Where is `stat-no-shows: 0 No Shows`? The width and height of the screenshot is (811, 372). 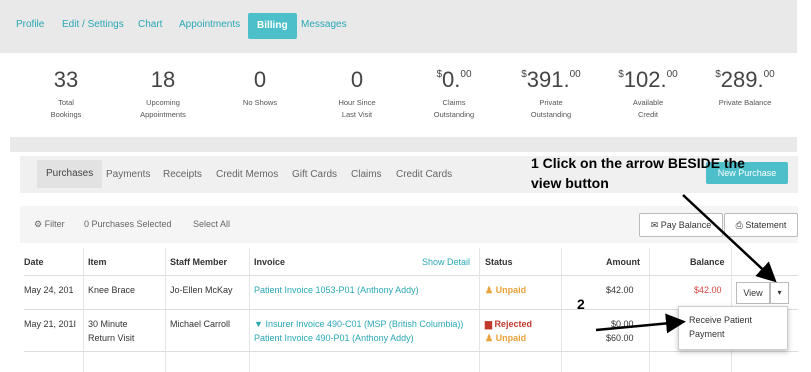 stat-no-shows: 0 No Shows is located at coordinates (260, 88).